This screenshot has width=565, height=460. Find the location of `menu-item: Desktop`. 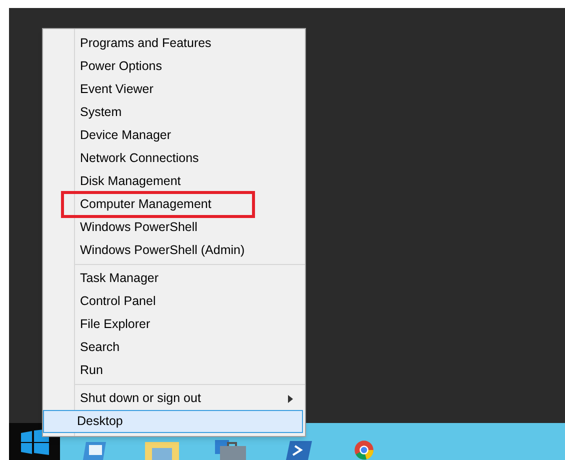

menu-item: Desktop is located at coordinates (173, 421).